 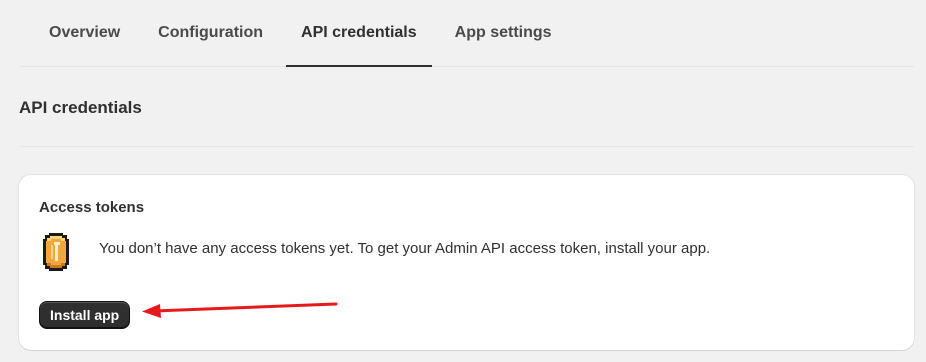 What do you see at coordinates (503, 33) in the screenshot?
I see `tab-app-settings: App settings` at bounding box center [503, 33].